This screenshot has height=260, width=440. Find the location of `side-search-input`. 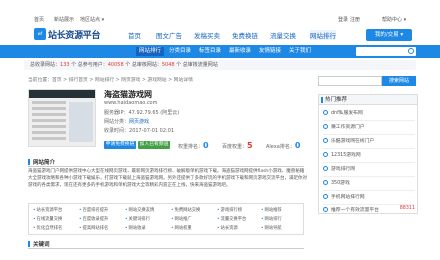

side-search-input is located at coordinates (350, 81).